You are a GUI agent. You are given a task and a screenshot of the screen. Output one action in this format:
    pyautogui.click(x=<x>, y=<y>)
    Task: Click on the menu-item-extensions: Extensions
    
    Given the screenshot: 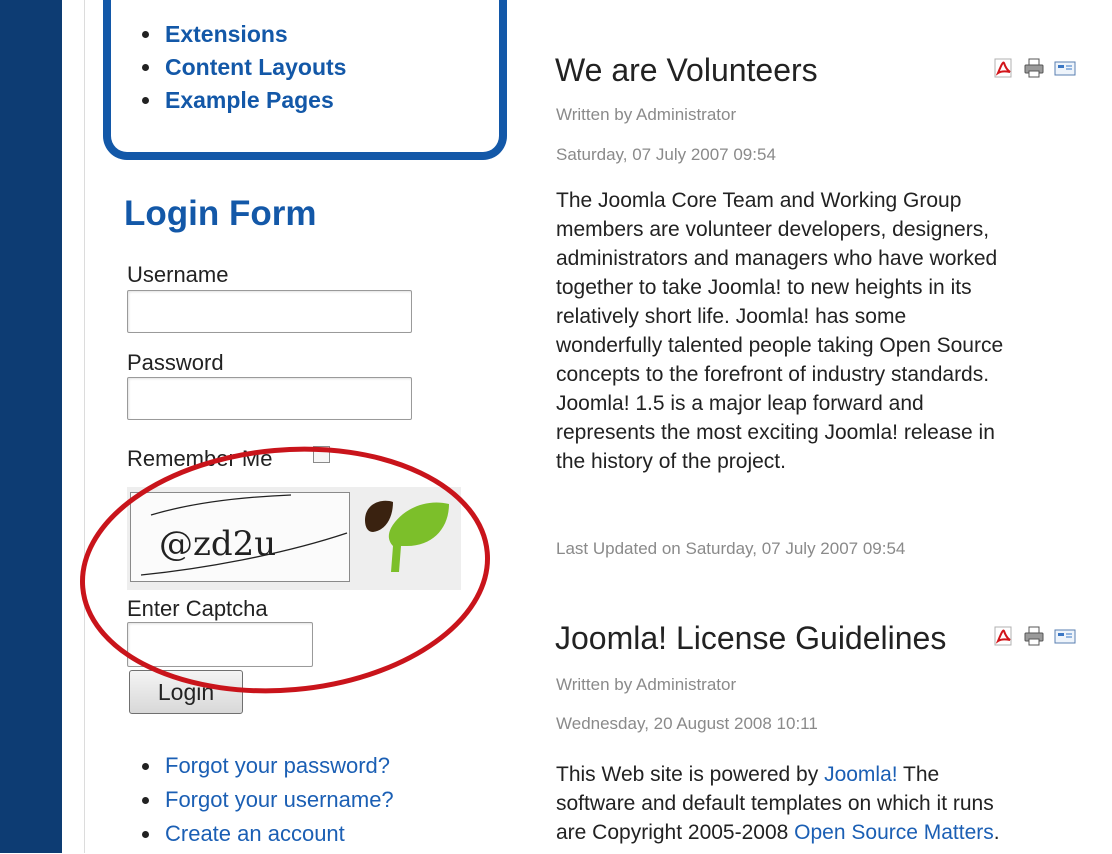 What is the action you would take?
    pyautogui.click(x=244, y=36)
    